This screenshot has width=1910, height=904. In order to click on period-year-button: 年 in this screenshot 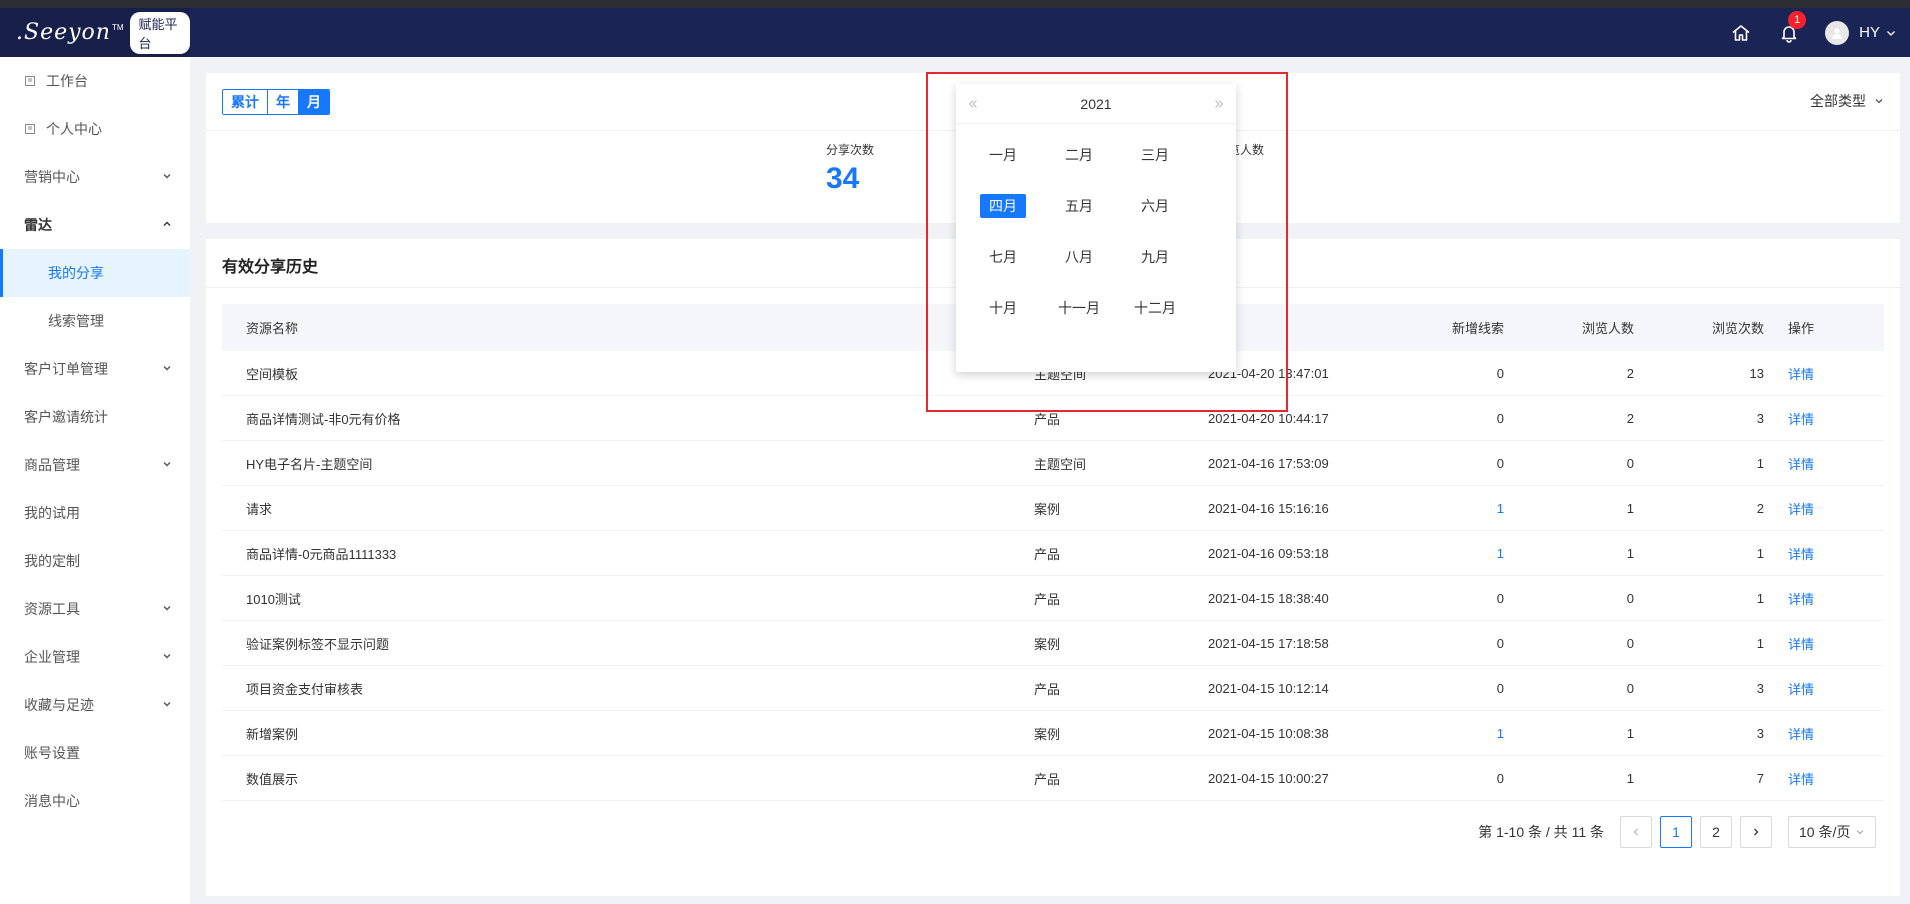, I will do `click(282, 102)`.